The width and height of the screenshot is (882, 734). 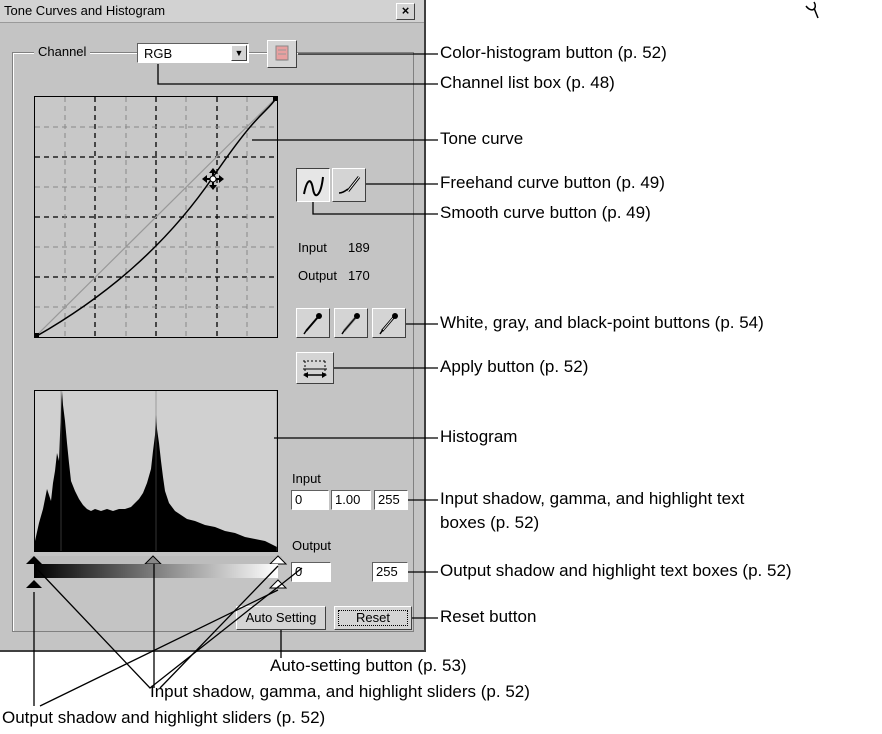 I want to click on callout-freehand: Freehand curve button (p. 49), so click(x=552, y=182).